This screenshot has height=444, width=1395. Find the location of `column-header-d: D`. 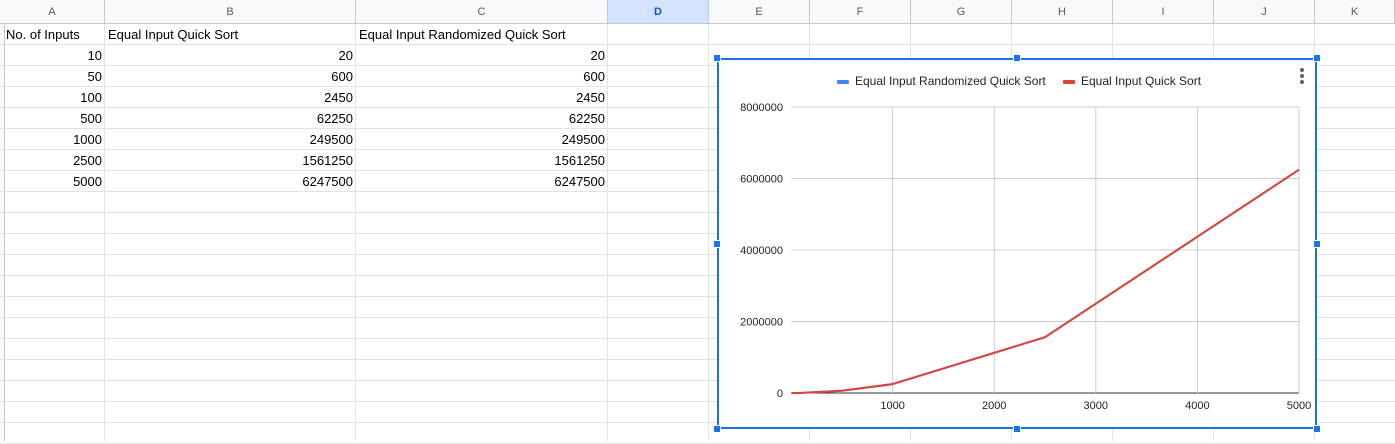

column-header-d: D is located at coordinates (658, 12).